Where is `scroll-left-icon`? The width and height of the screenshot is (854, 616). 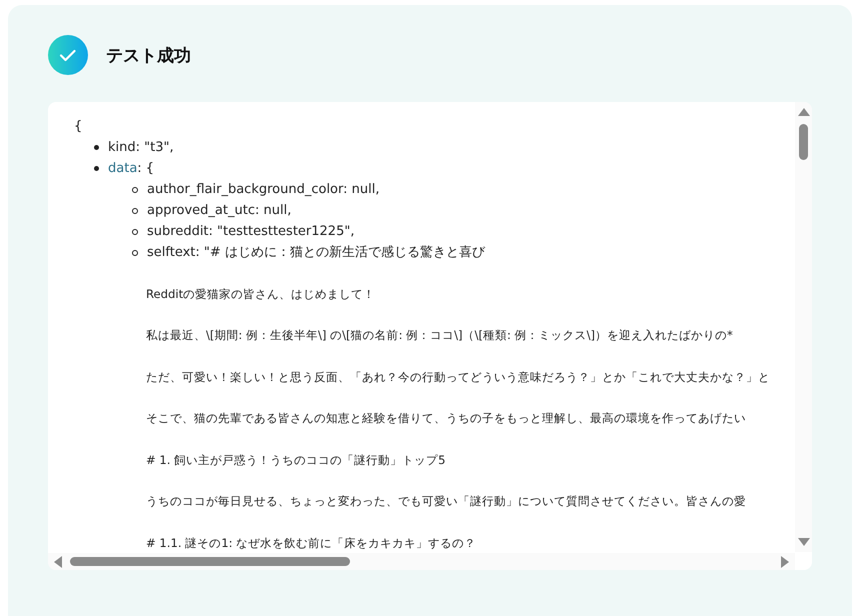 scroll-left-icon is located at coordinates (58, 562).